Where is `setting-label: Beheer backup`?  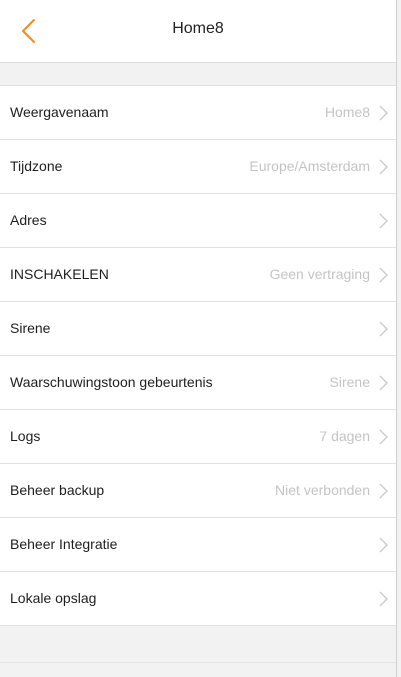
setting-label: Beheer backup is located at coordinates (57, 490).